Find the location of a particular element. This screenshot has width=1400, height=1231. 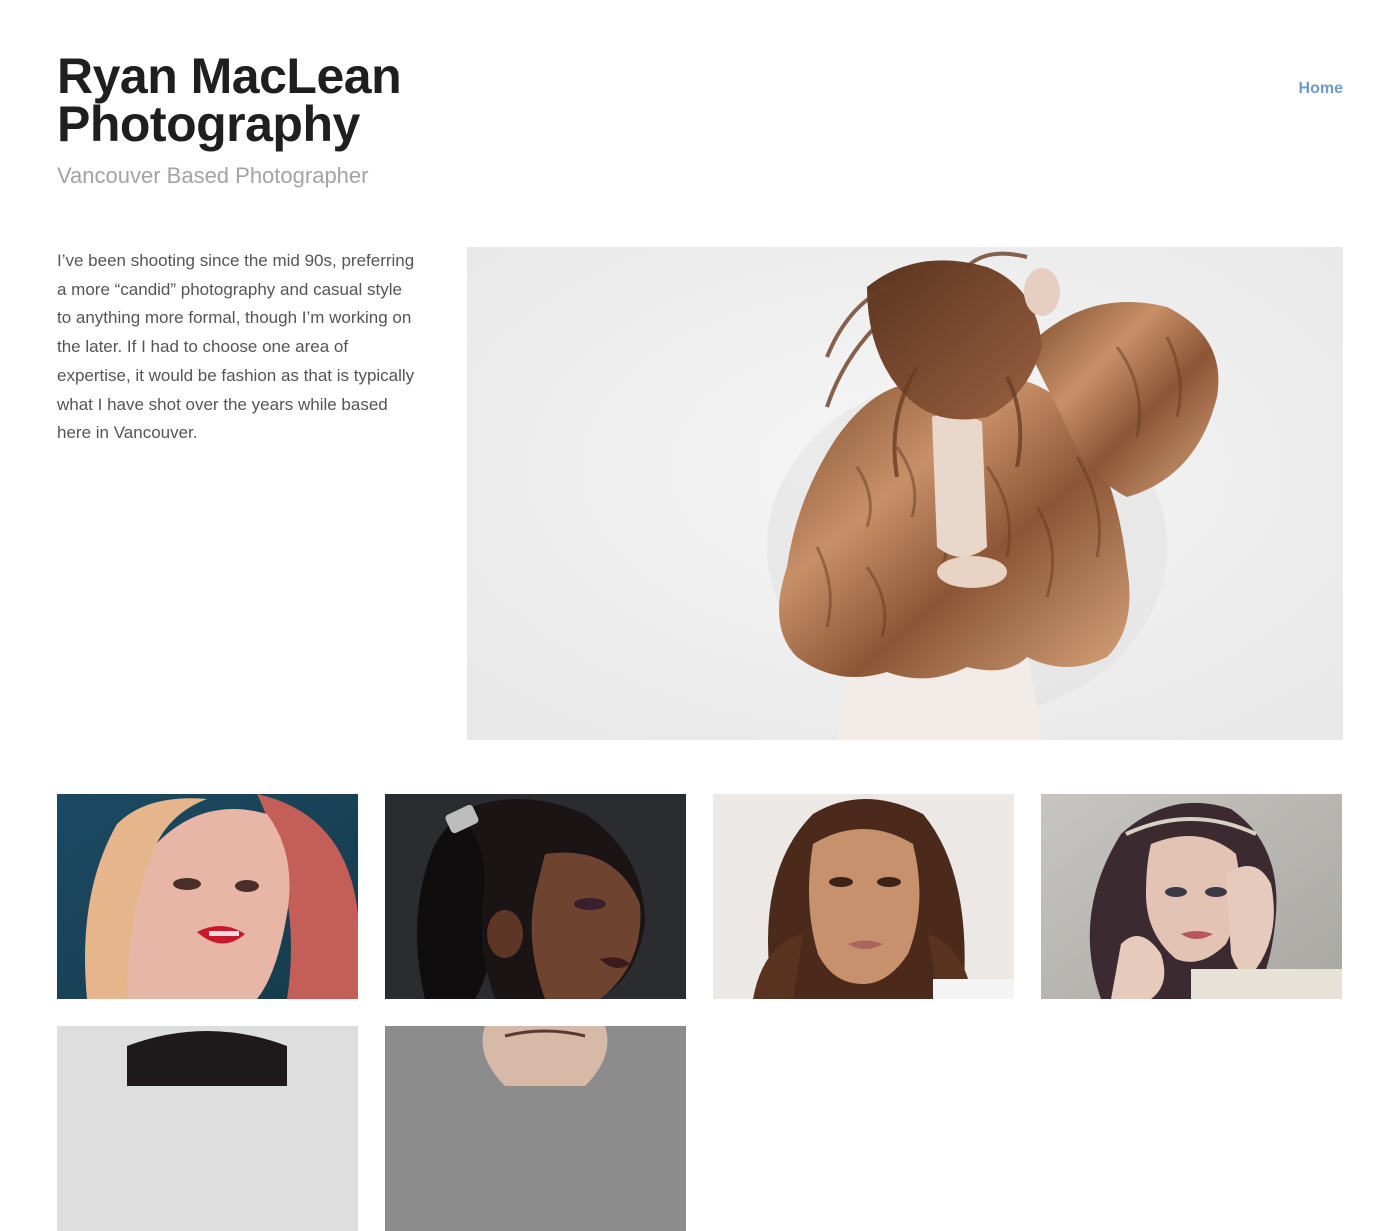

nav-home-link: Home is located at coordinates (1321, 89).